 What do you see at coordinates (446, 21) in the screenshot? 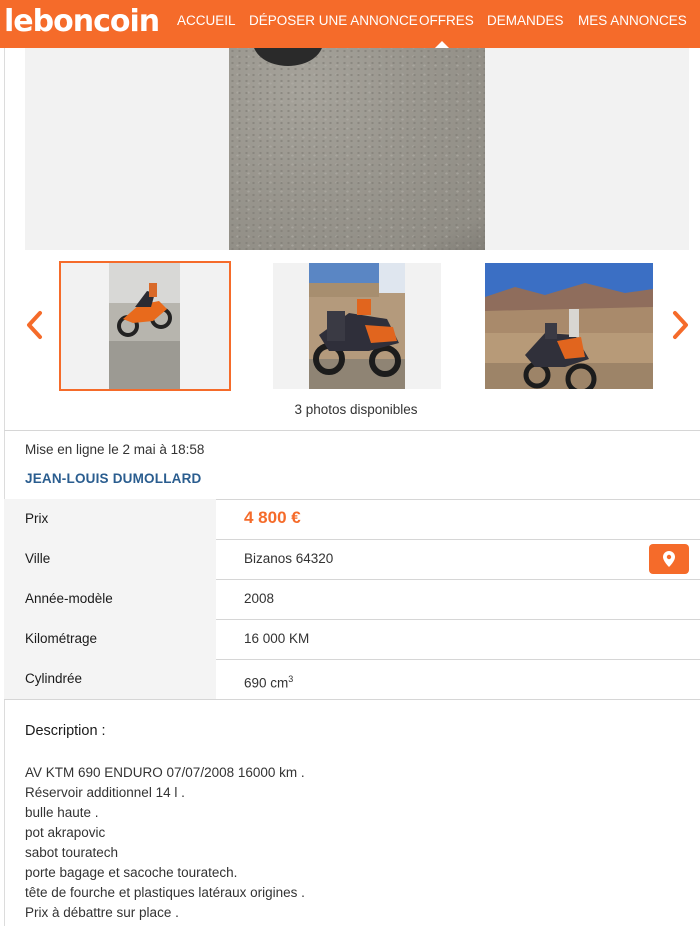
I see `nav-offres: OFFRES` at bounding box center [446, 21].